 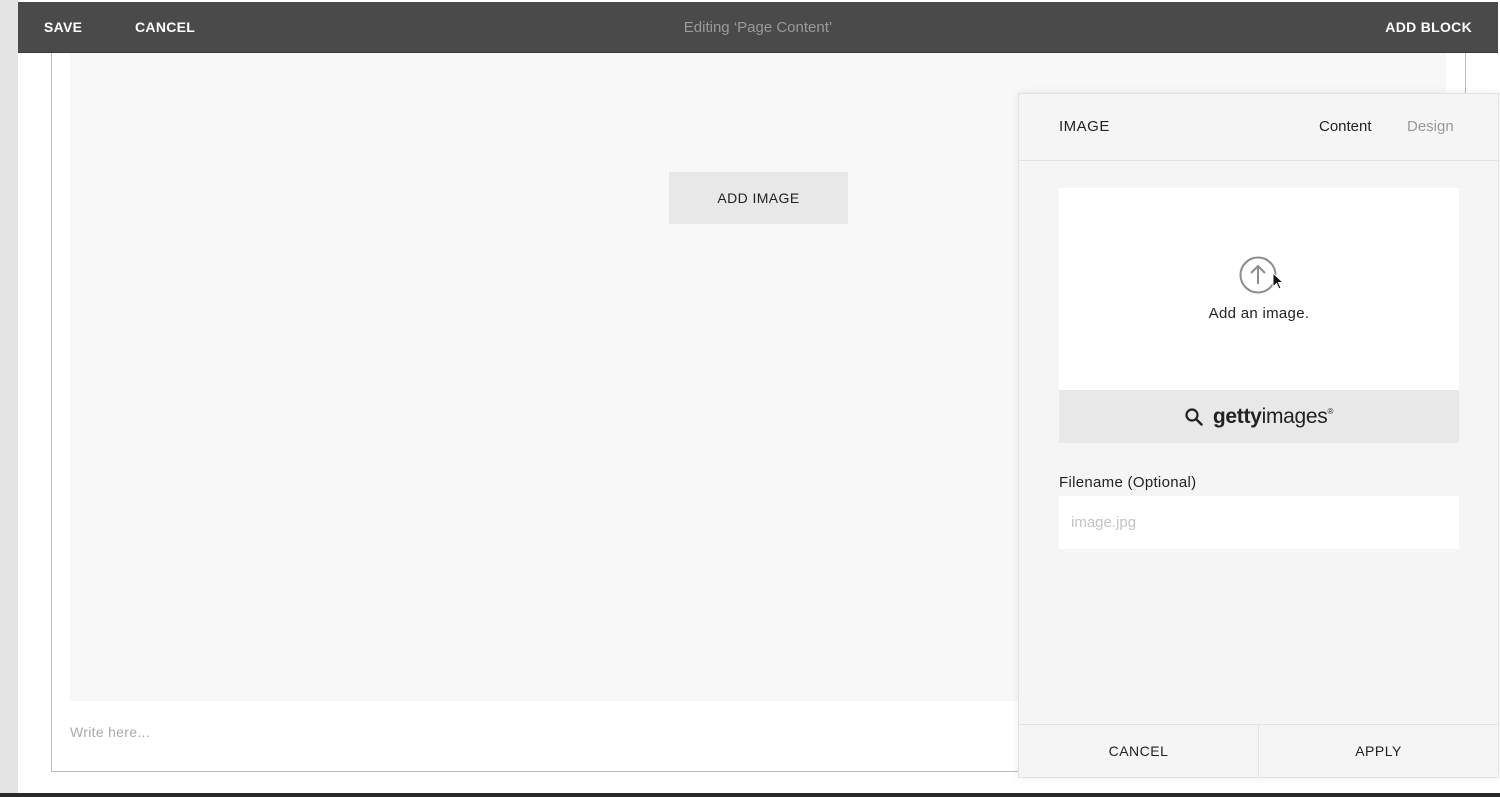 What do you see at coordinates (1084, 126) in the screenshot?
I see `panel-title: IMAGE` at bounding box center [1084, 126].